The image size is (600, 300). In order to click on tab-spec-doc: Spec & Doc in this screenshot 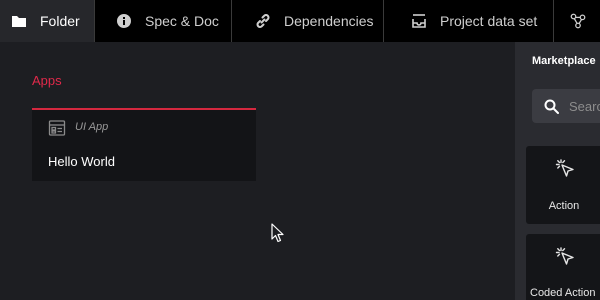, I will do `click(163, 21)`.